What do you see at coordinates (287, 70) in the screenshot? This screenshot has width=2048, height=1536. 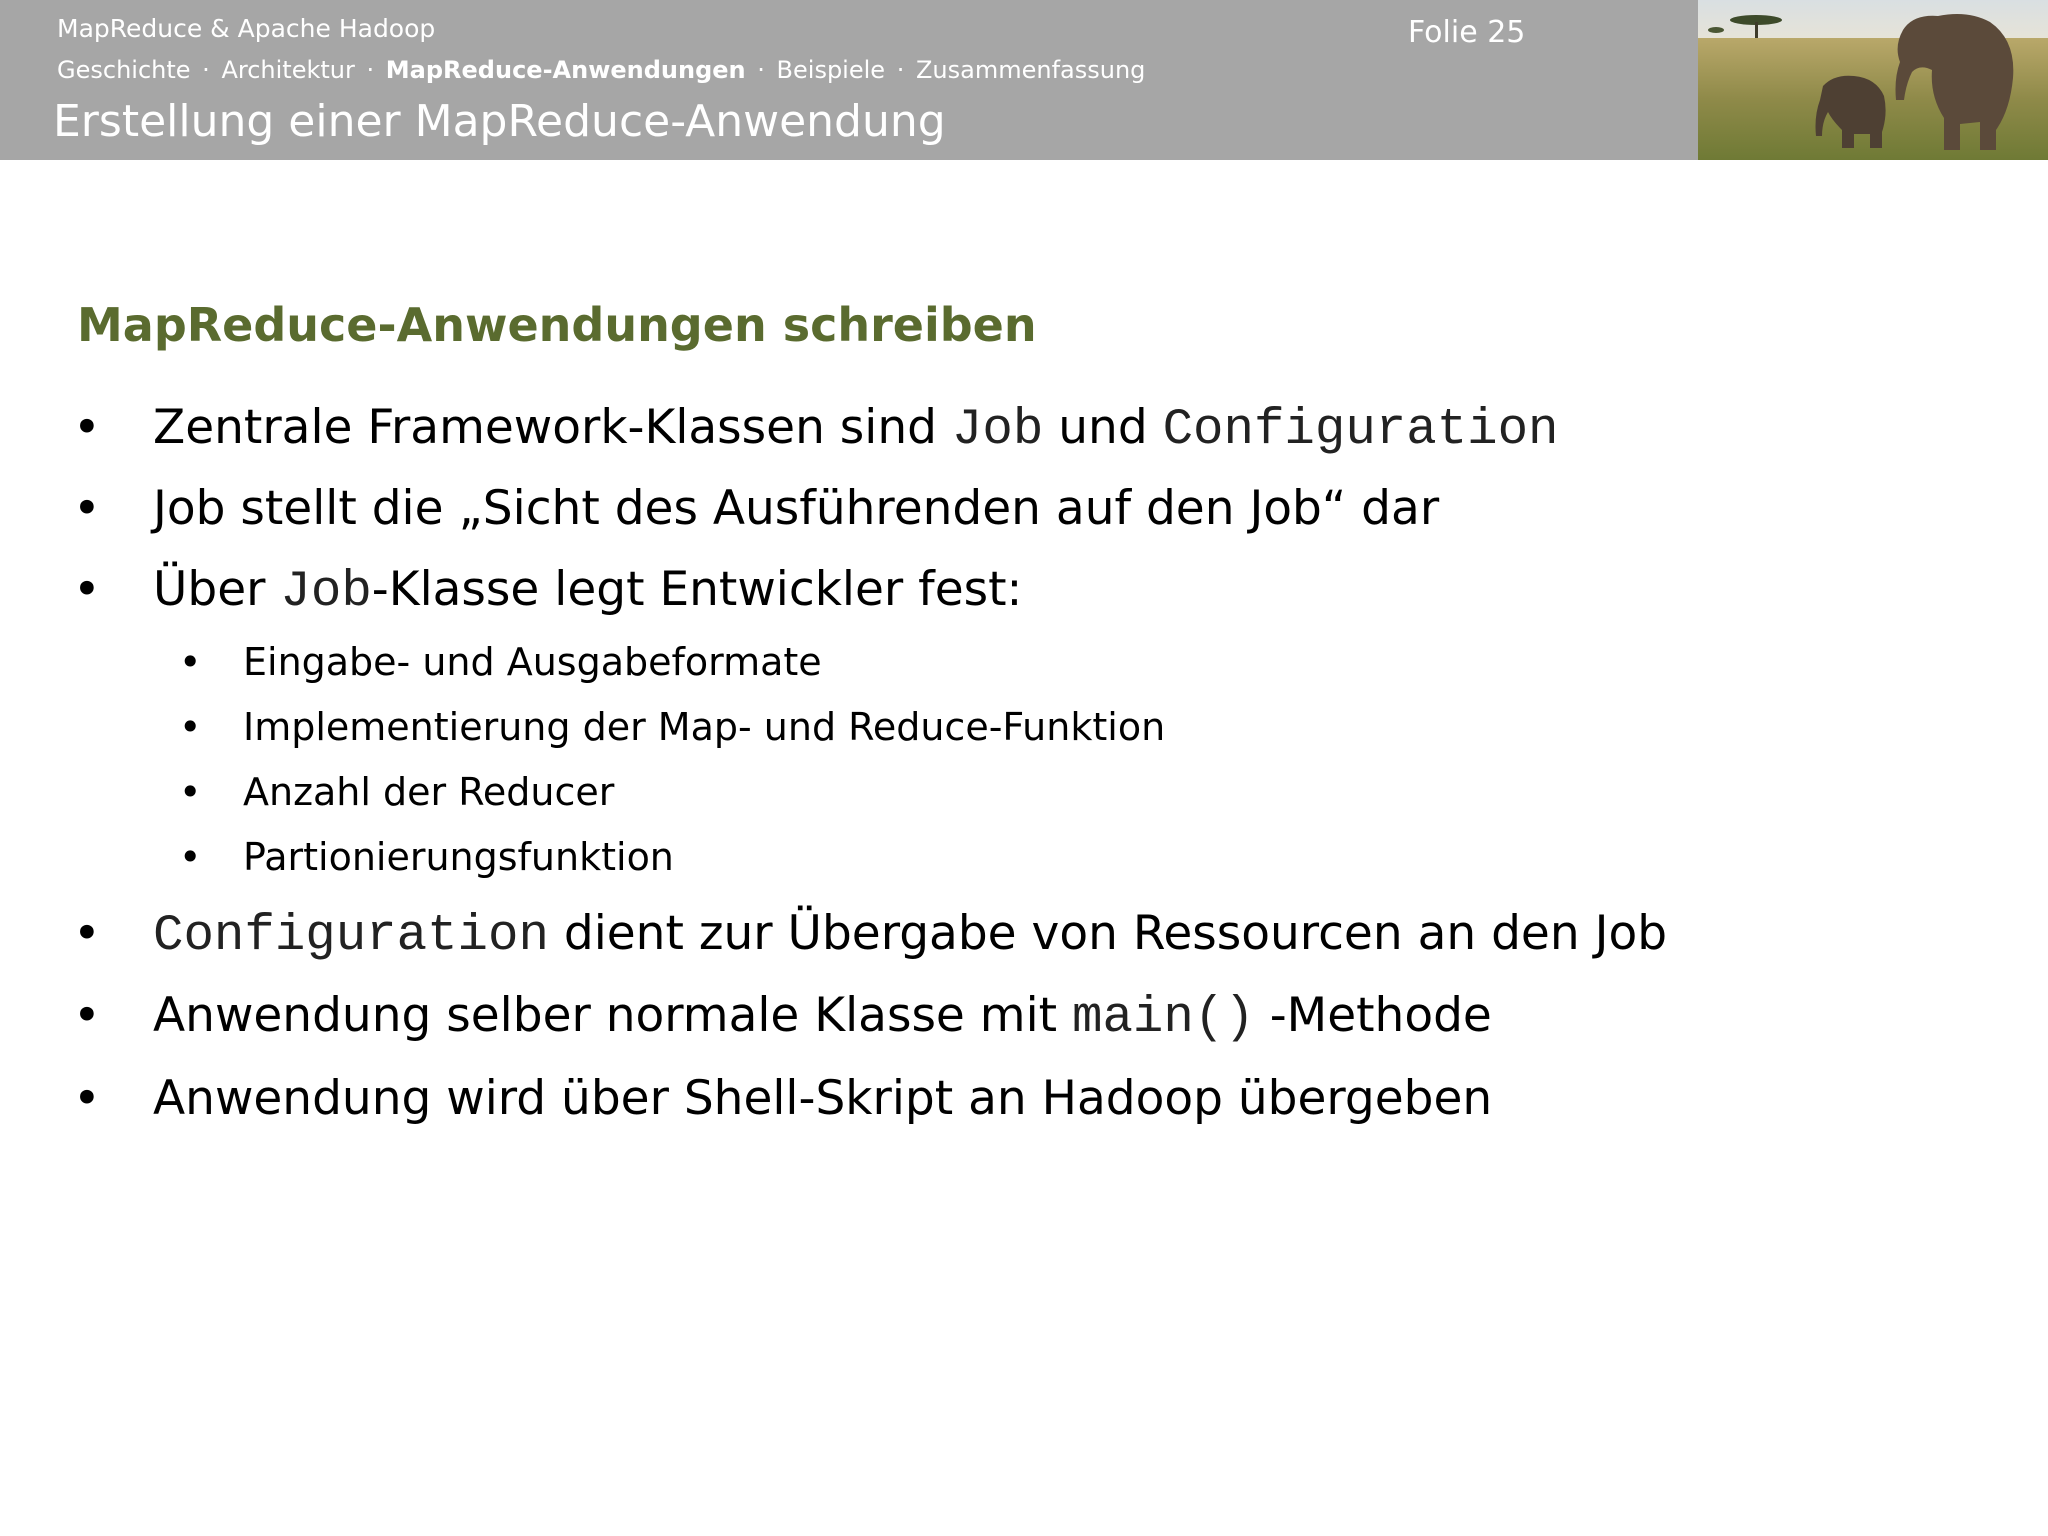 I see `breadcrumb-item-architektur: Architektur` at bounding box center [287, 70].